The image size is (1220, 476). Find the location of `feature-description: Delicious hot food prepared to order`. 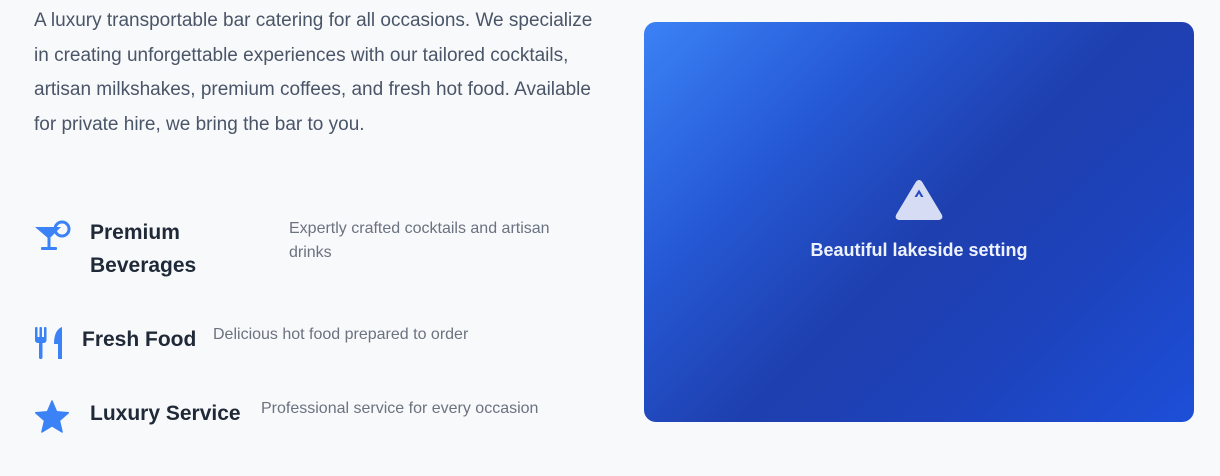

feature-description: Delicious hot food prepared to order is located at coordinates (341, 334).